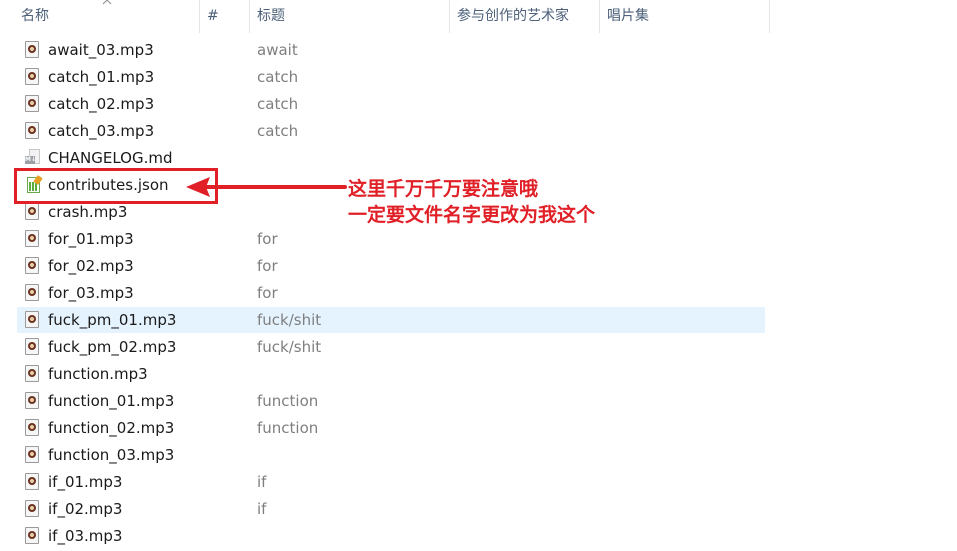 The image size is (957, 551). What do you see at coordinates (266, 187) in the screenshot?
I see `red-arrow-icon` at bounding box center [266, 187].